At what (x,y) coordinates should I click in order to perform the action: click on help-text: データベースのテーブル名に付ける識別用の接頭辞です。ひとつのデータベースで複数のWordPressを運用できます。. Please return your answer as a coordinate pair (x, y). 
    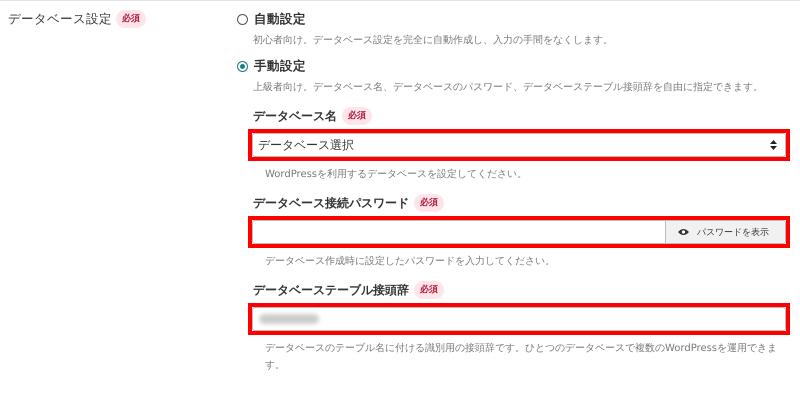
    Looking at the image, I should click on (521, 357).